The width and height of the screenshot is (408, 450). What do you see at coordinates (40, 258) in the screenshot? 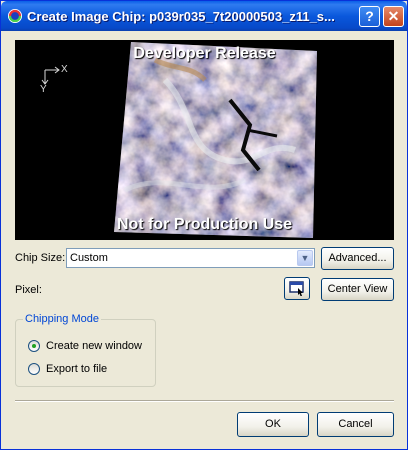
I see `chip-size-label: Chip Size:` at bounding box center [40, 258].